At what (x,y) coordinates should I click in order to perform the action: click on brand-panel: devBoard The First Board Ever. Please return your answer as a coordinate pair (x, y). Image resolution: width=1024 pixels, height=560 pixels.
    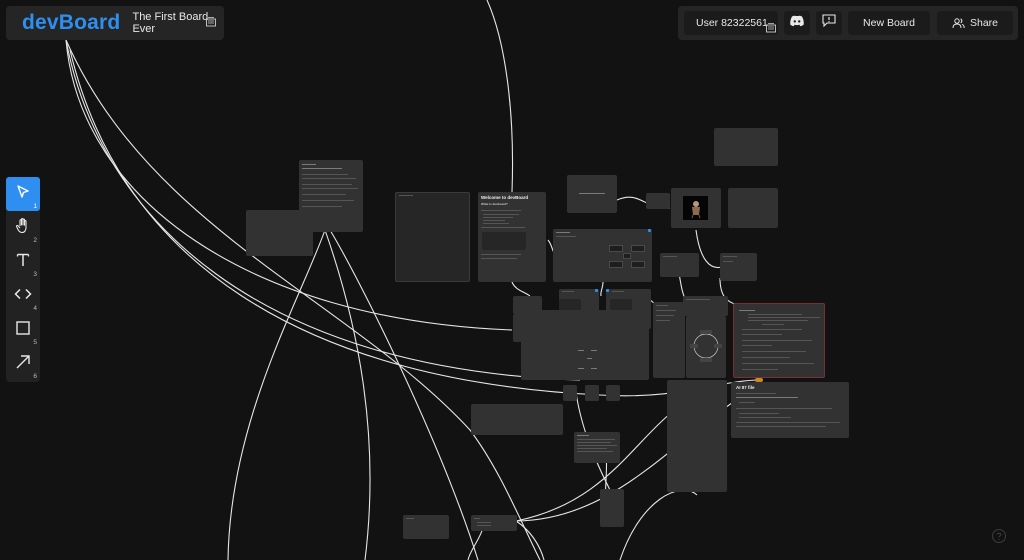
    Looking at the image, I should click on (115, 23).